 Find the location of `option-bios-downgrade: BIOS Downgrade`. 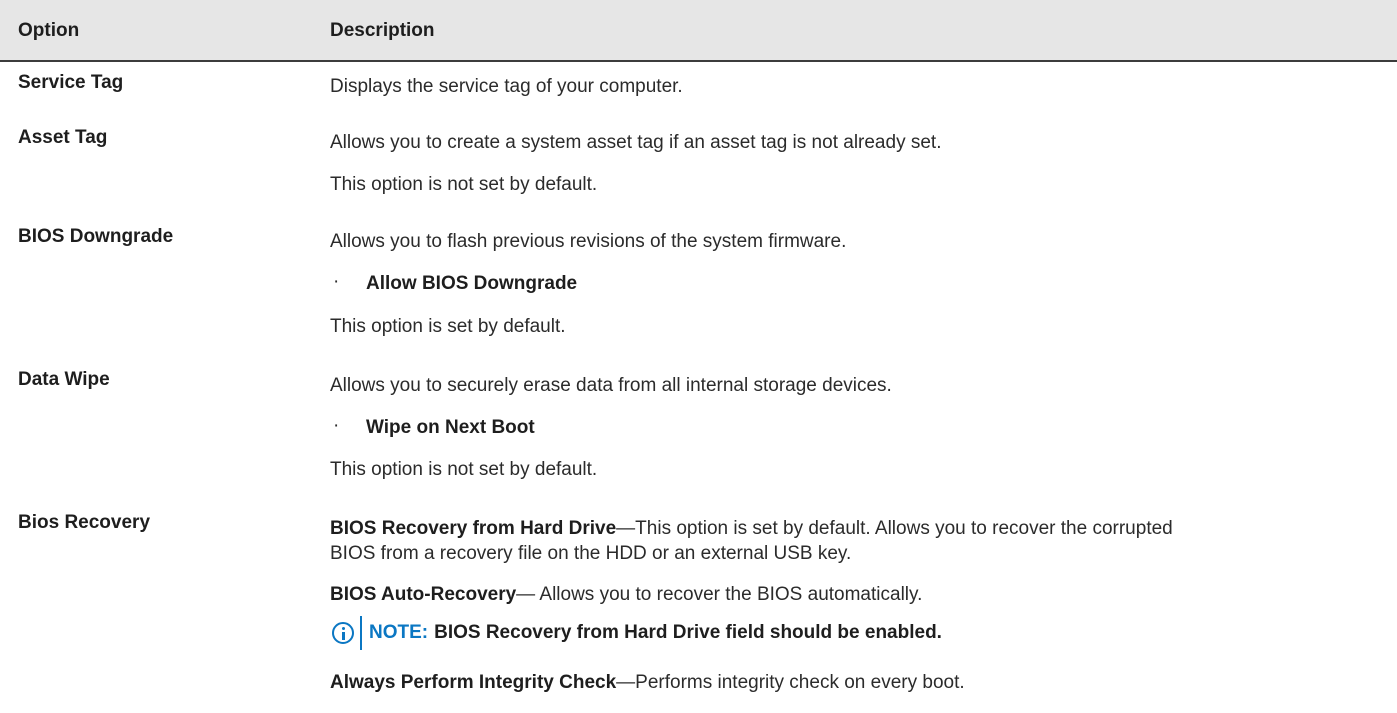

option-bios-downgrade: BIOS Downgrade is located at coordinates (96, 236).